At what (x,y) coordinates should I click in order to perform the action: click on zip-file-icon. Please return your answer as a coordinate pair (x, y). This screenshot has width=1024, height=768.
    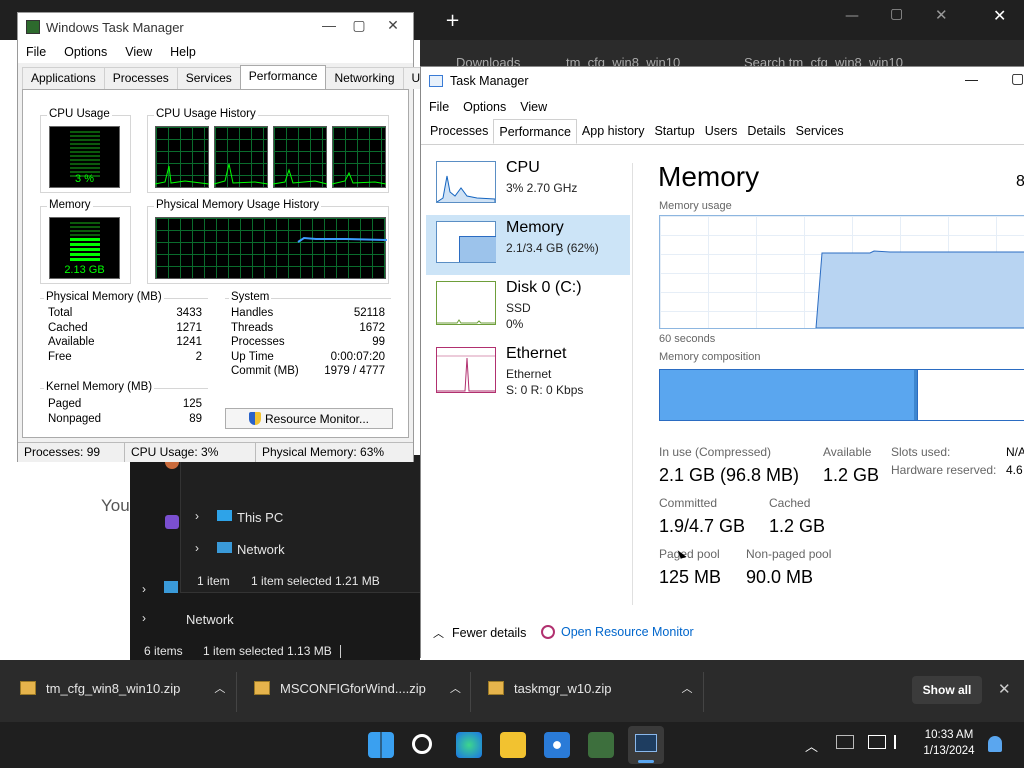
    Looking at the image, I should click on (262, 688).